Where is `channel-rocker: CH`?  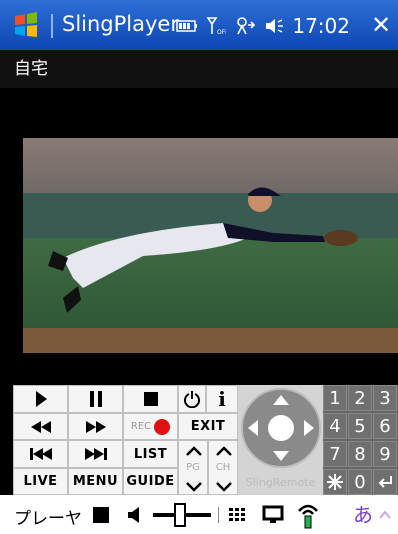 channel-rocker: CH is located at coordinates (223, 467).